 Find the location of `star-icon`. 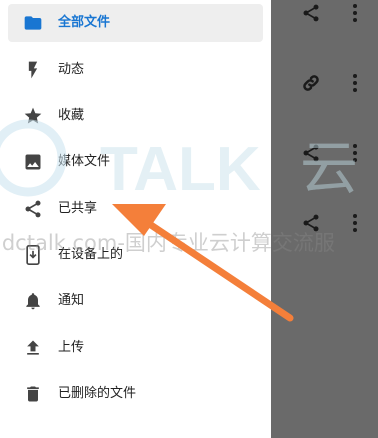

star-icon is located at coordinates (33, 115).